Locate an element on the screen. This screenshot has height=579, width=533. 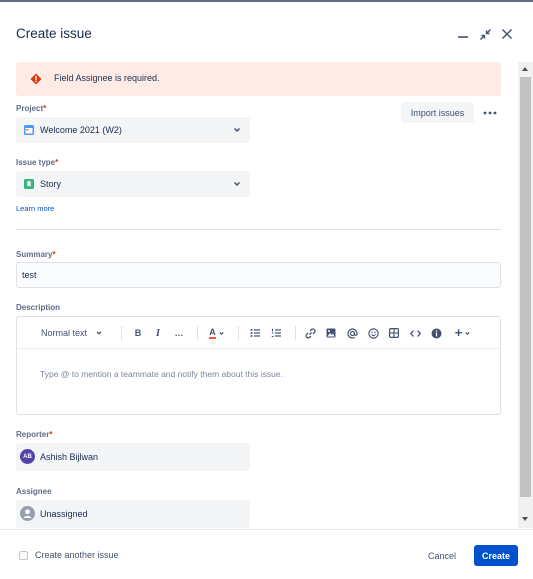
bold-button: B is located at coordinates (138, 333).